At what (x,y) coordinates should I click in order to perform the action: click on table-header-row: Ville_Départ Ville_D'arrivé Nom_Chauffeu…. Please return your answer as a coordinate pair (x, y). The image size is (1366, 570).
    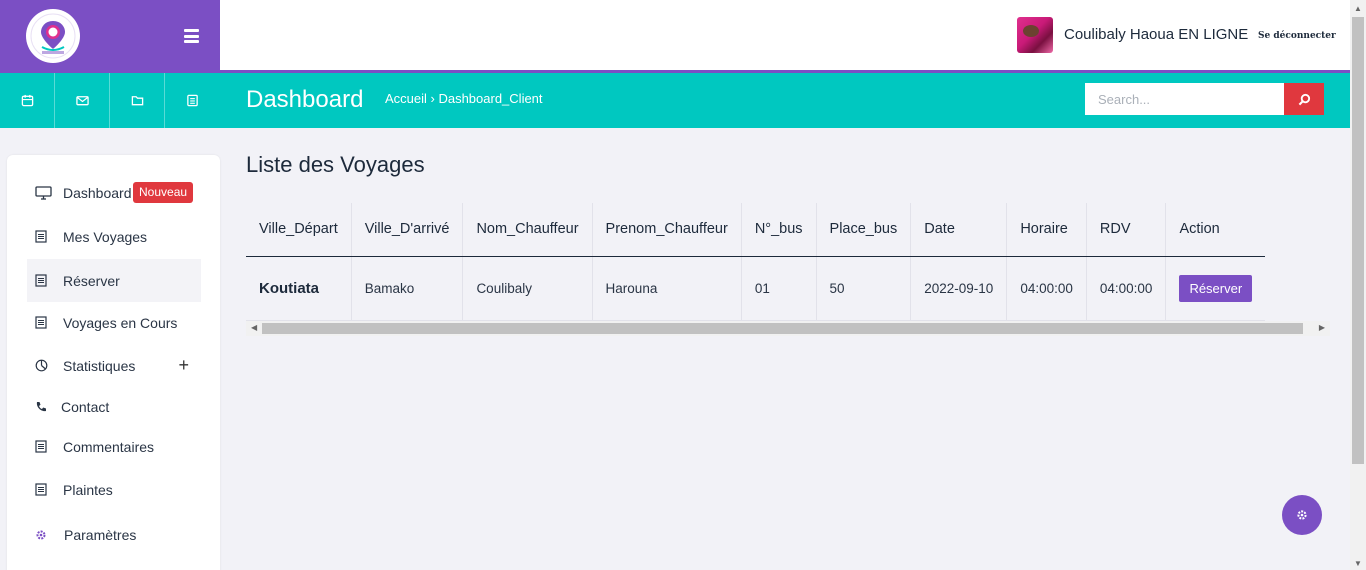
    Looking at the image, I should click on (756, 230).